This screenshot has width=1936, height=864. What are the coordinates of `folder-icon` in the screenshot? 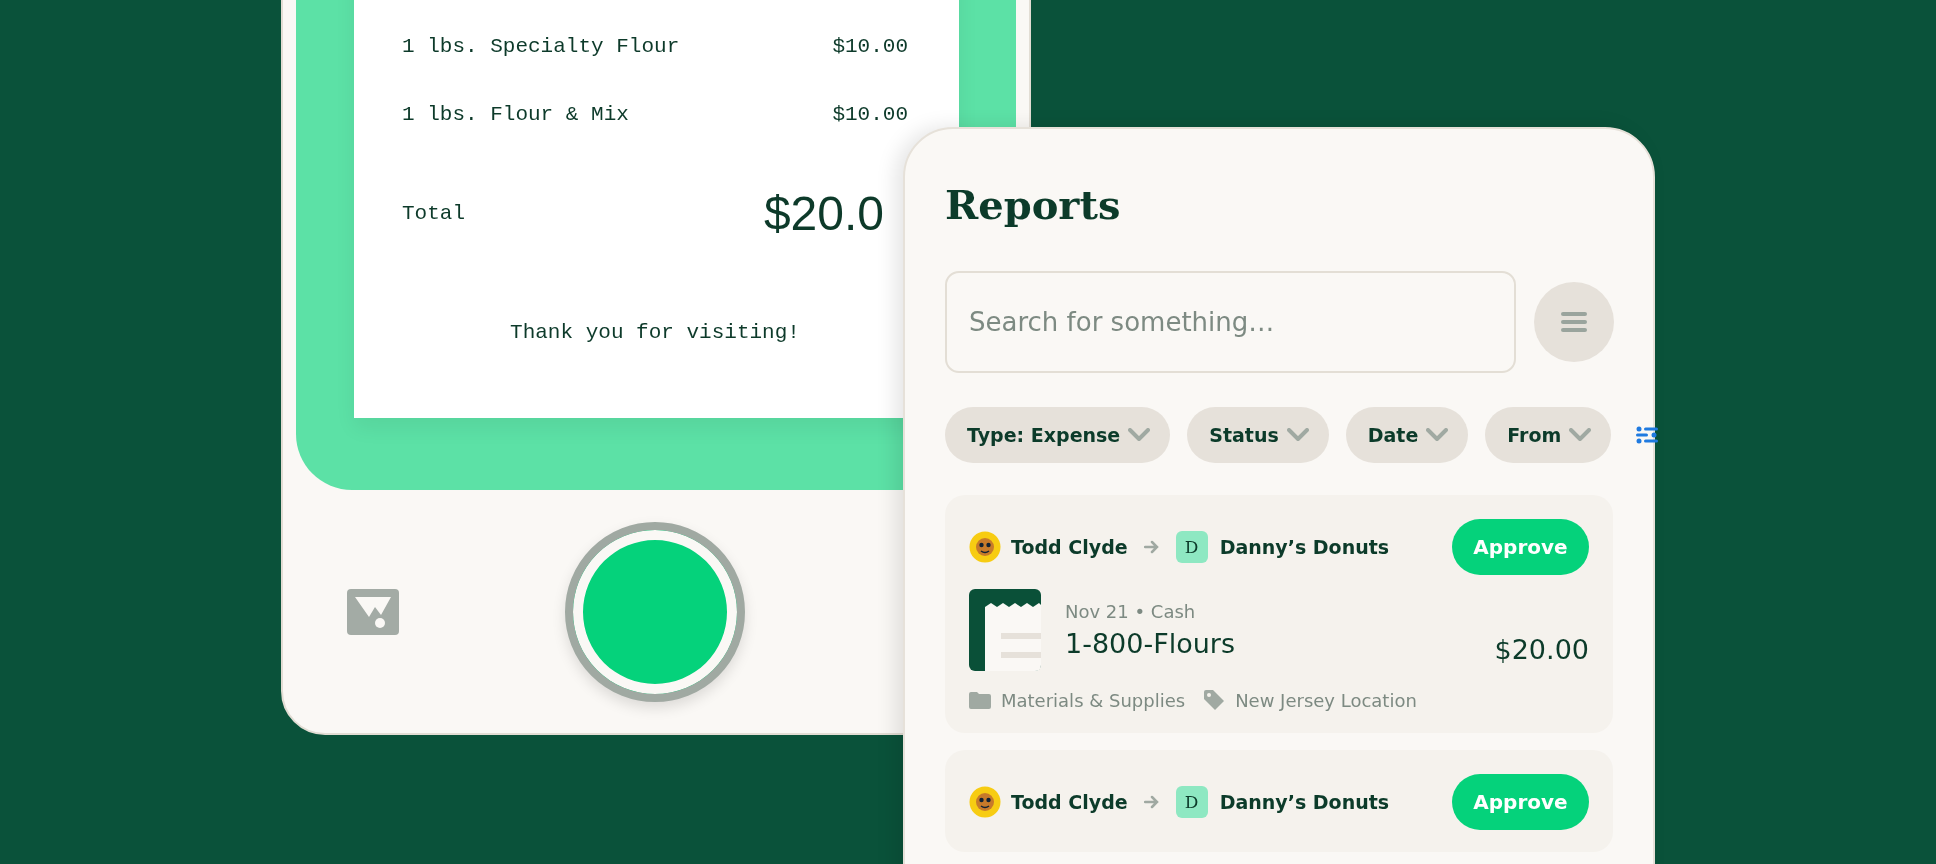 It's located at (980, 700).